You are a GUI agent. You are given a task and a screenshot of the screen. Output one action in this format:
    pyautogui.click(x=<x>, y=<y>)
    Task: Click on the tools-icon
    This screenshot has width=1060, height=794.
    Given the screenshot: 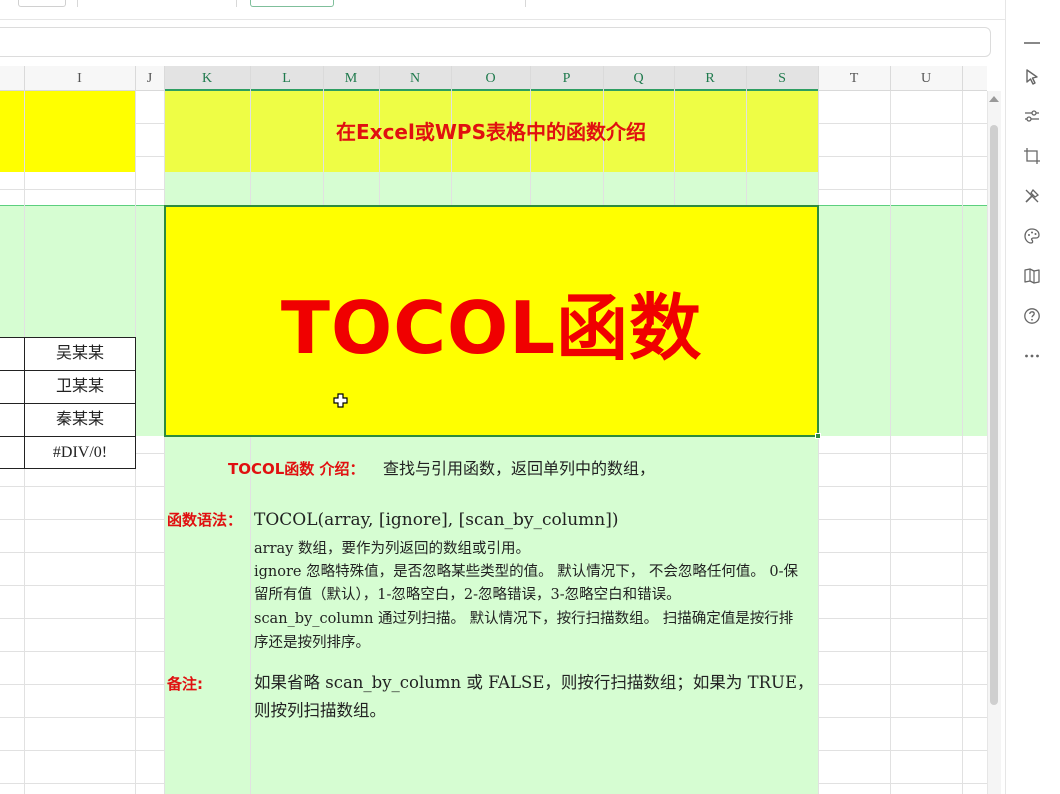 What is the action you would take?
    pyautogui.click(x=1032, y=196)
    